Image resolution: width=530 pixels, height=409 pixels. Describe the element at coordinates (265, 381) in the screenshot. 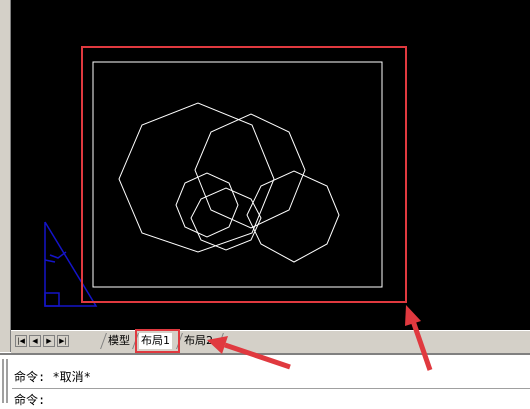

I see `command-window: 命令: *取消* 命令:` at that location.